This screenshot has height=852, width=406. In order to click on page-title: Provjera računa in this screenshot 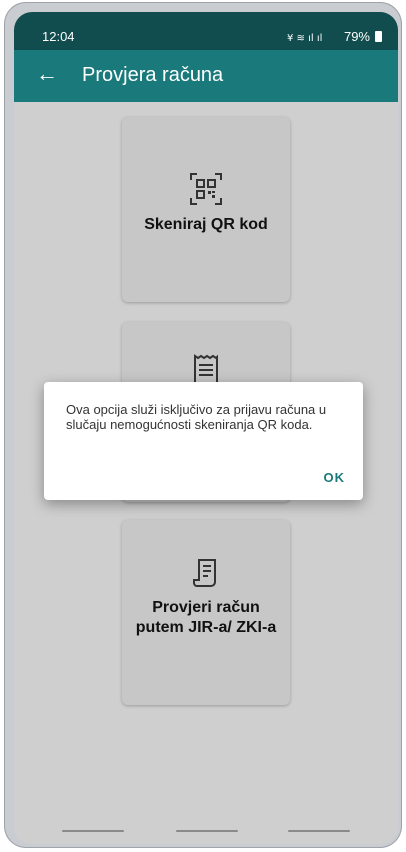, I will do `click(153, 75)`.